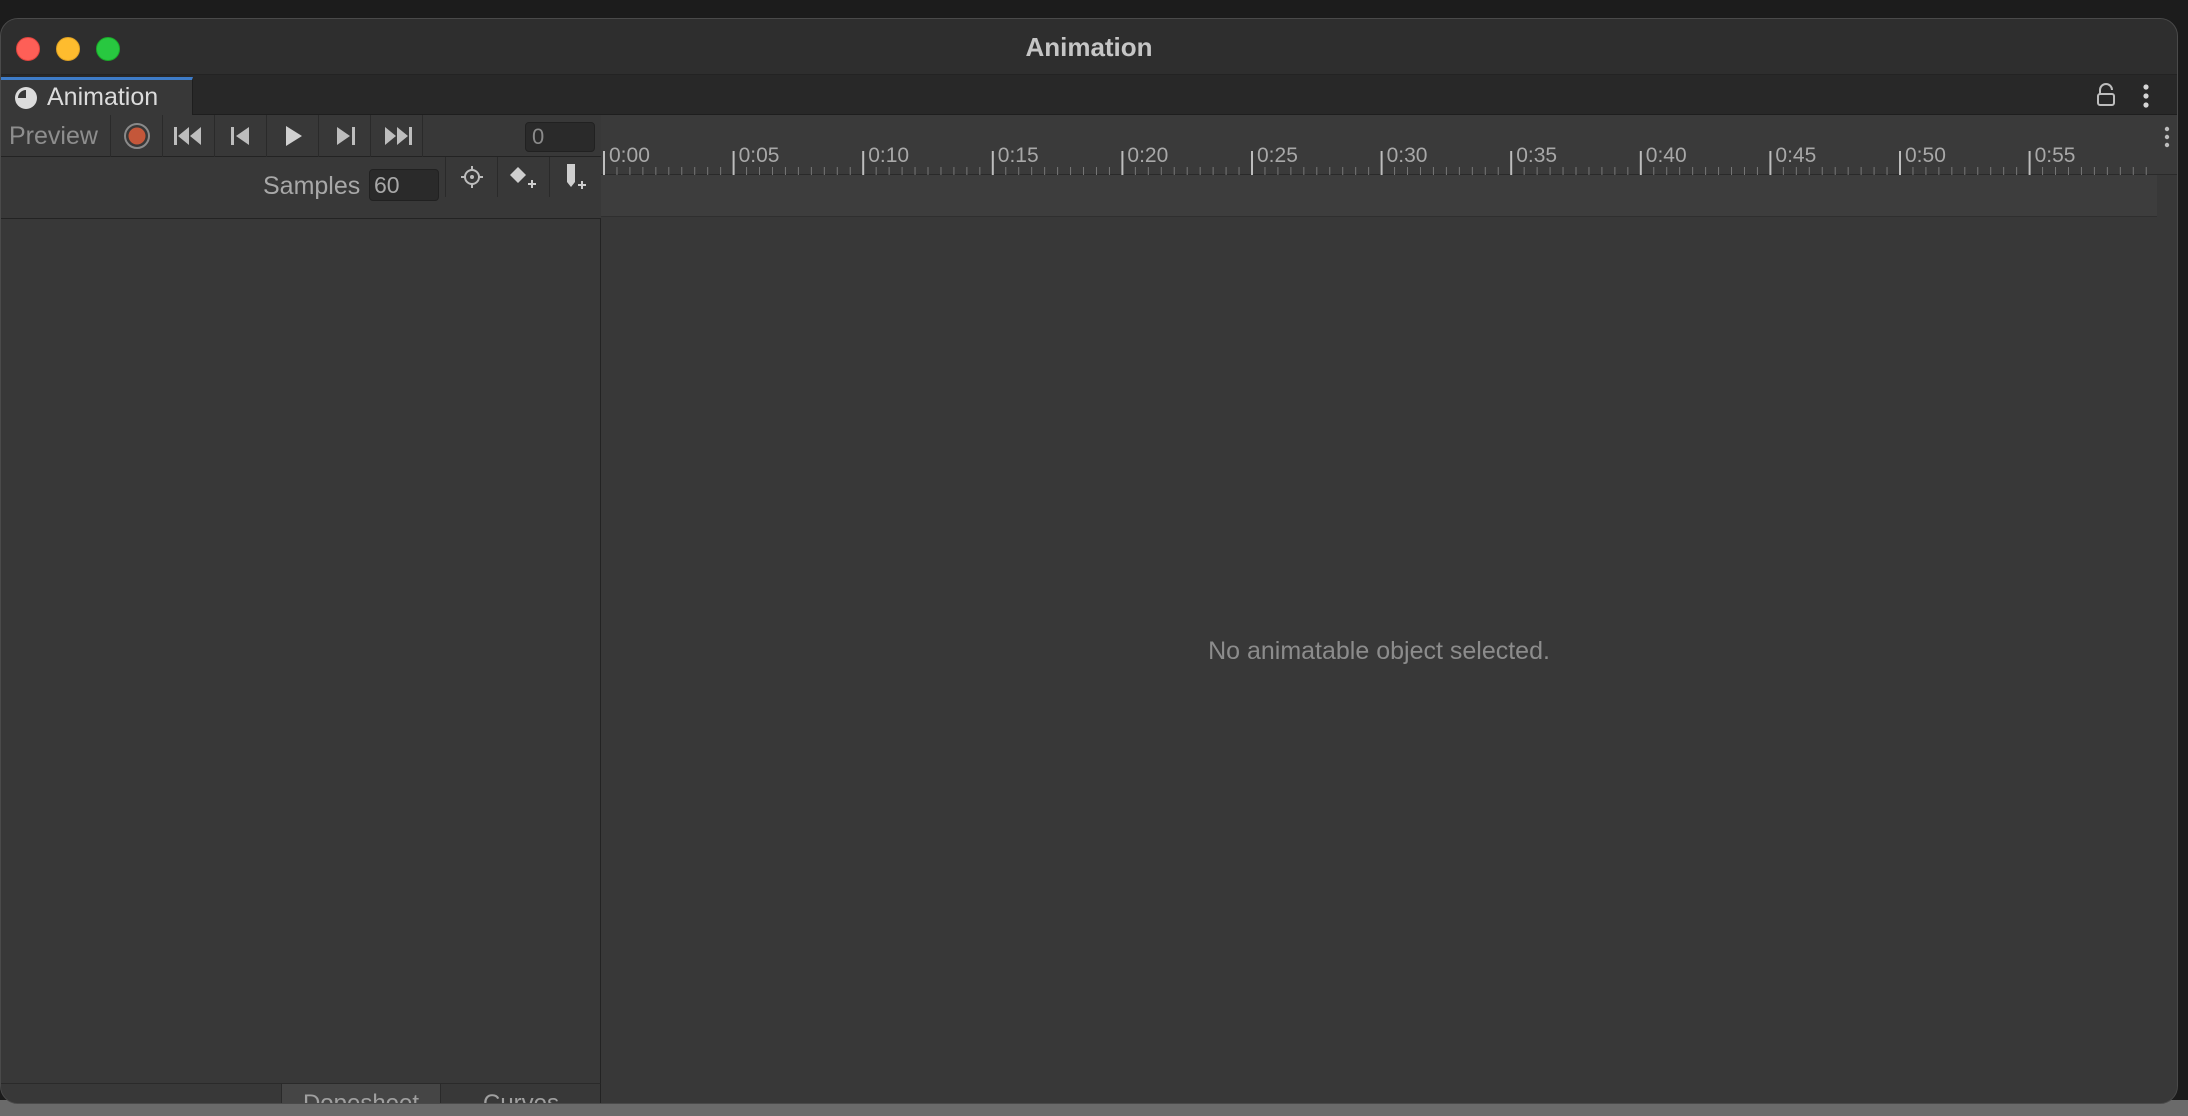 This screenshot has width=2188, height=1116. I want to click on add-event-button, so click(575, 177).